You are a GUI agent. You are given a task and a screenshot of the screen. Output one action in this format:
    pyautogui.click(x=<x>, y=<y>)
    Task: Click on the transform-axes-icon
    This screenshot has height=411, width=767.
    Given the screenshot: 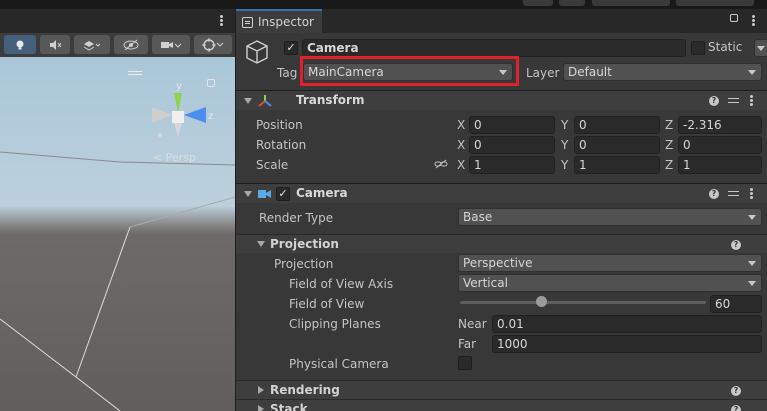 What is the action you would take?
    pyautogui.click(x=265, y=101)
    